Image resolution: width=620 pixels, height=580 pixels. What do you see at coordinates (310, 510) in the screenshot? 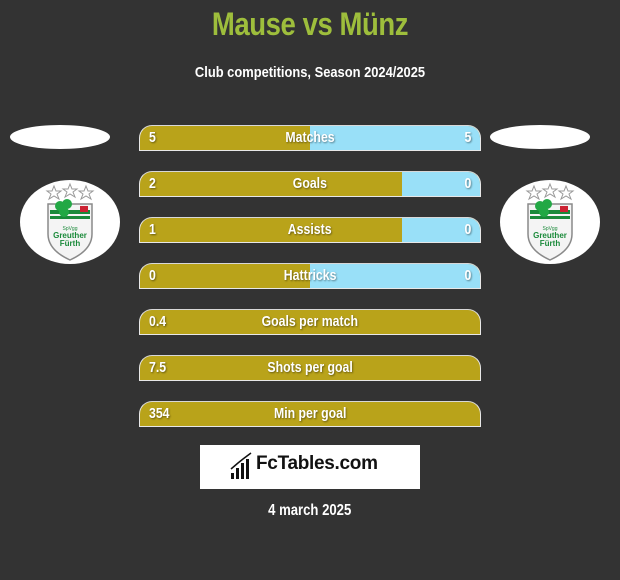
I see `match-date: 4 march 2025` at bounding box center [310, 510].